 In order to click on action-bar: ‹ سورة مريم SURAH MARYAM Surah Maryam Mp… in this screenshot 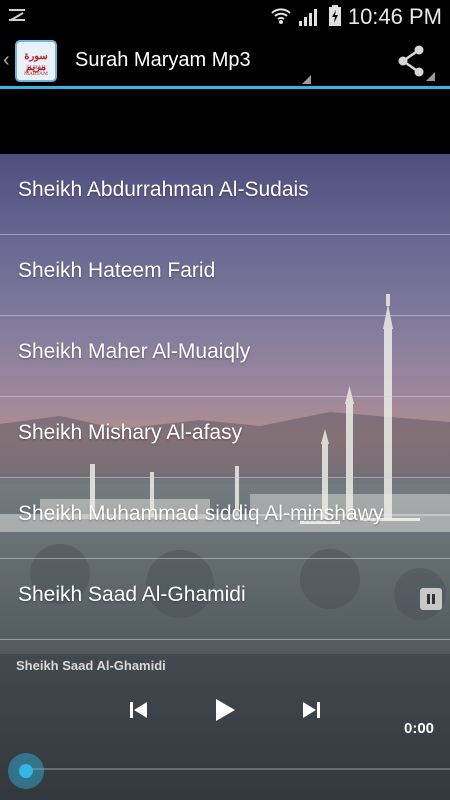, I will do `click(225, 61)`.